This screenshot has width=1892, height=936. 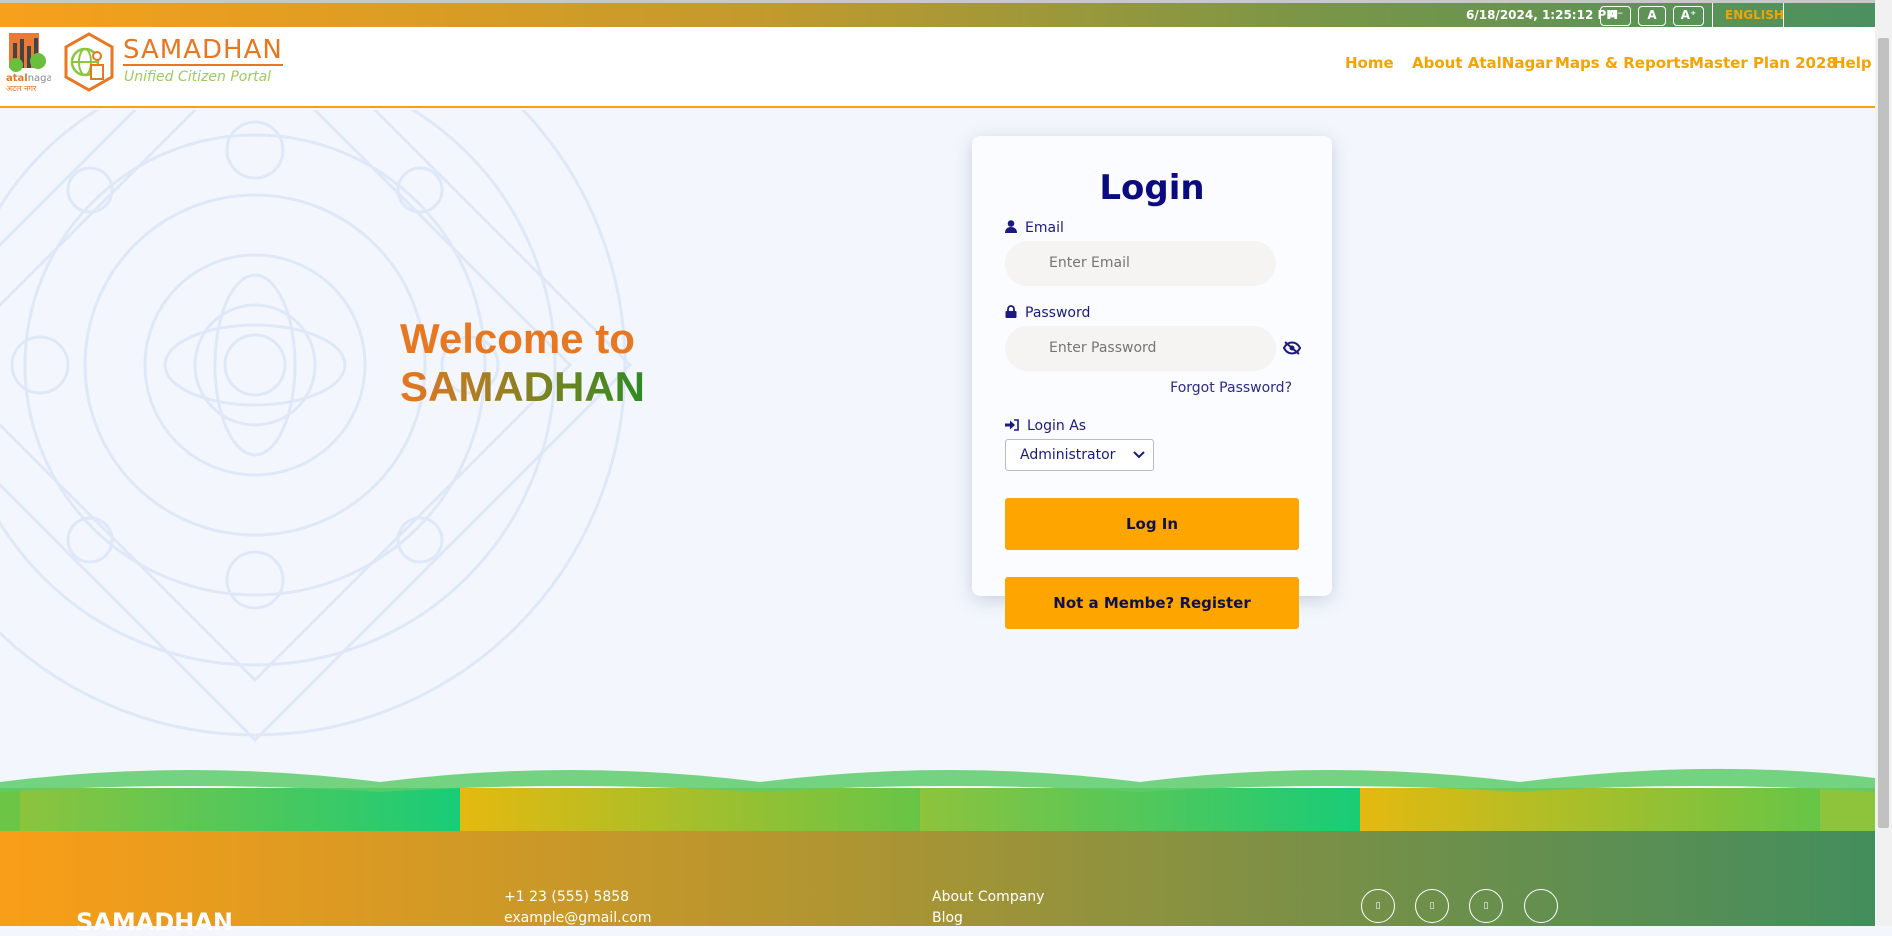 I want to click on email-input, so click(x=1140, y=263).